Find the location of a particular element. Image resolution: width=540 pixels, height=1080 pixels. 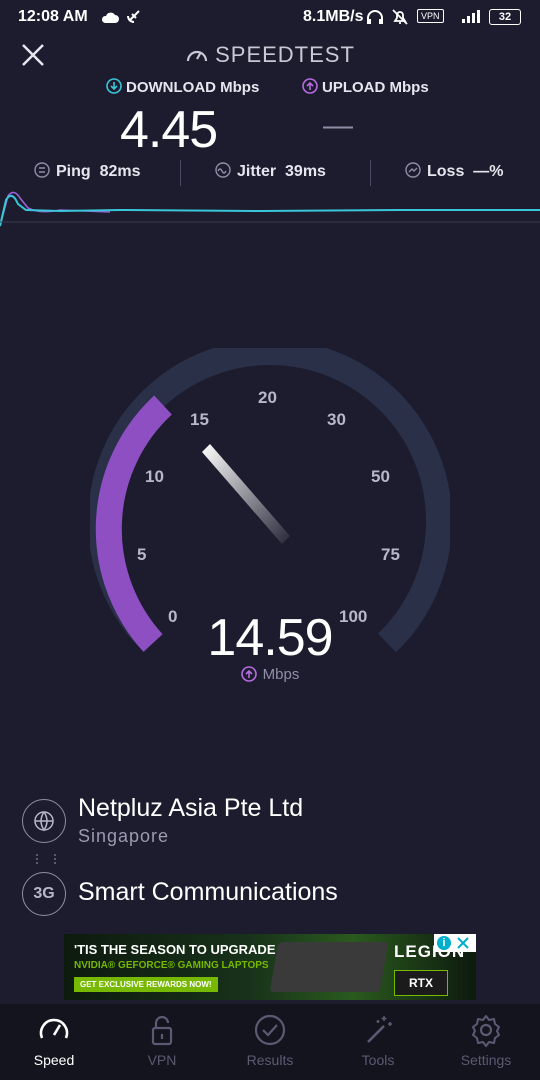

status-time: 12:08 AM is located at coordinates (53, 16).